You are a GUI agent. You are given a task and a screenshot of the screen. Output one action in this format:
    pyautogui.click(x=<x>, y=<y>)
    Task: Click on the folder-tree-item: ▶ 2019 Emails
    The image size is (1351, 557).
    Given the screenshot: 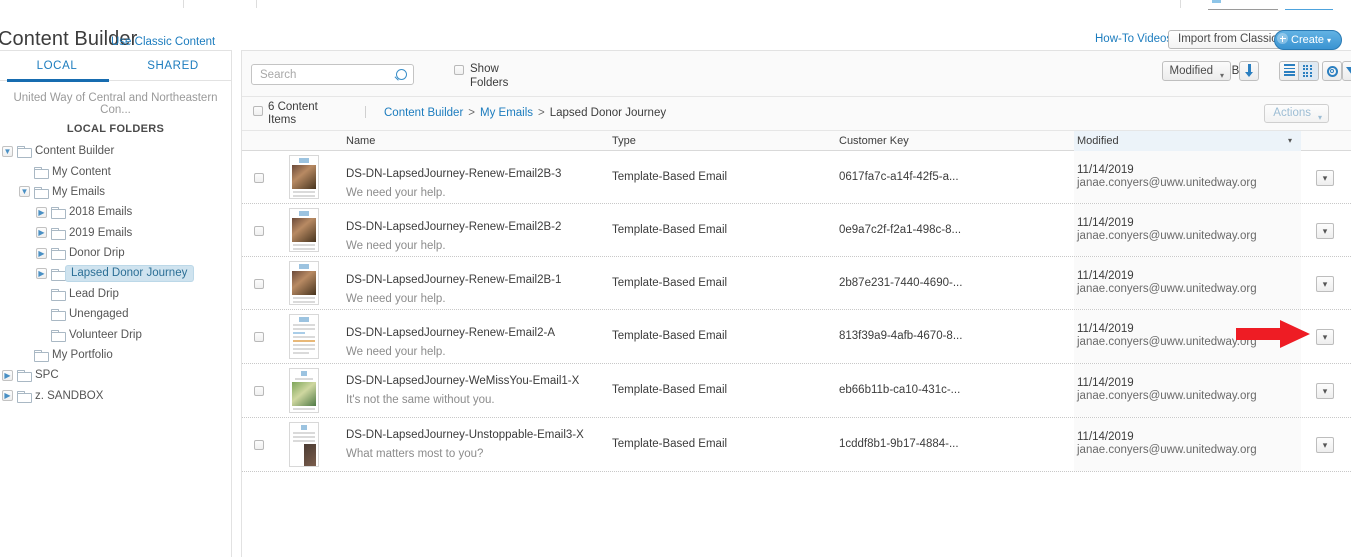 What is the action you would take?
    pyautogui.click(x=116, y=233)
    